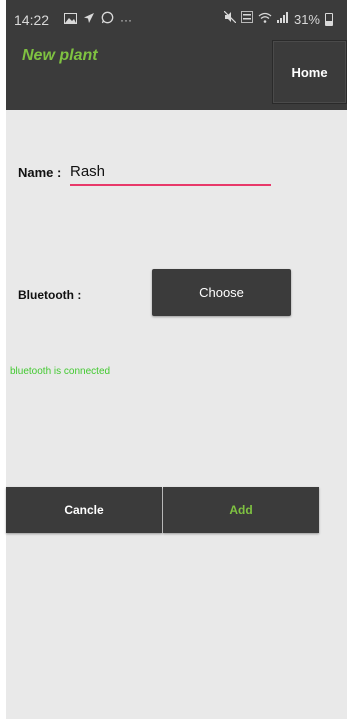 The width and height of the screenshot is (347, 719). What do you see at coordinates (84, 510) in the screenshot?
I see `cancel-button: Cancle` at bounding box center [84, 510].